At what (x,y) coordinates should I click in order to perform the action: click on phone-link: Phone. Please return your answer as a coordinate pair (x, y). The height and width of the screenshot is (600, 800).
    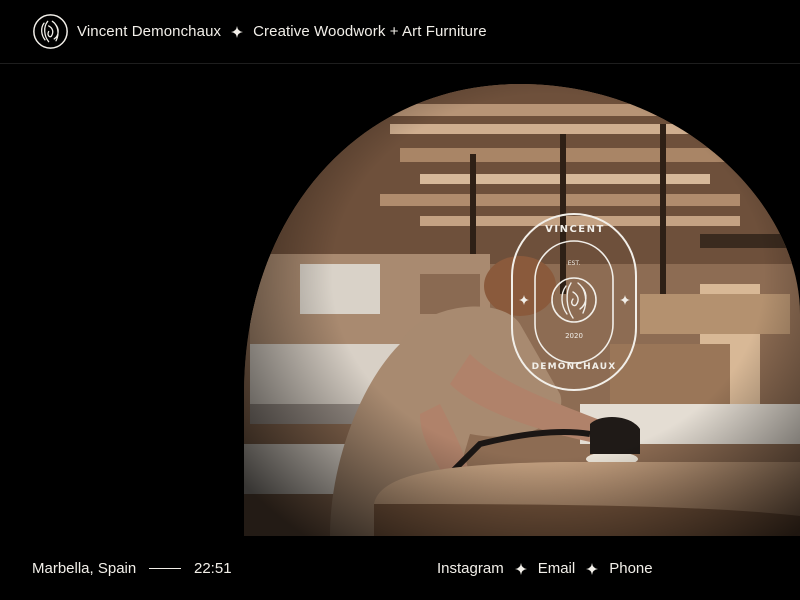
    Looking at the image, I should click on (630, 568).